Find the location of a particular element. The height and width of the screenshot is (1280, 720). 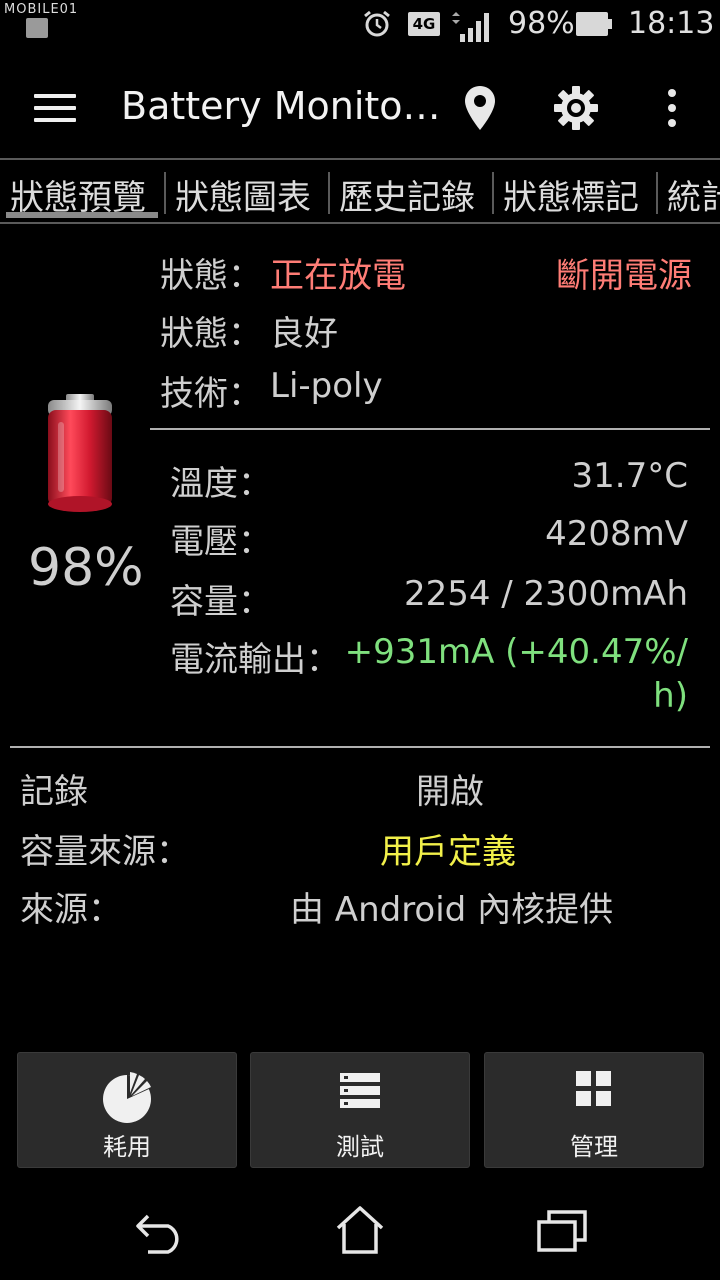

manage-button-label: 管理 is located at coordinates (594, 1147).